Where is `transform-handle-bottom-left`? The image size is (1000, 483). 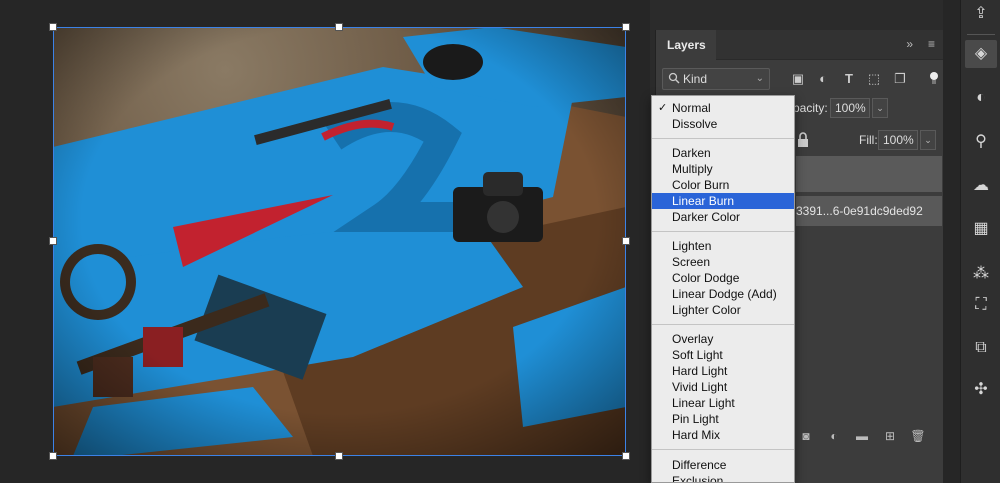 transform-handle-bottom-left is located at coordinates (53, 456).